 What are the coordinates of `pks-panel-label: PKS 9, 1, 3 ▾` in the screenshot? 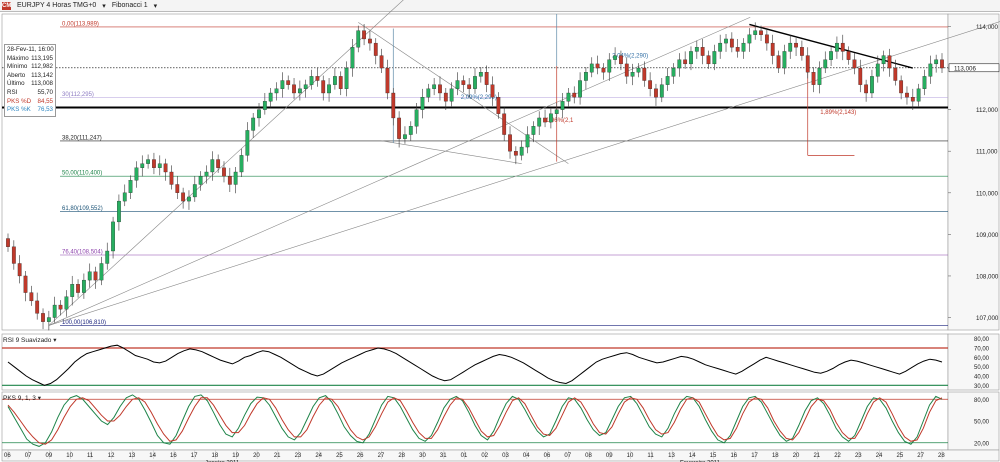 It's located at (22, 398).